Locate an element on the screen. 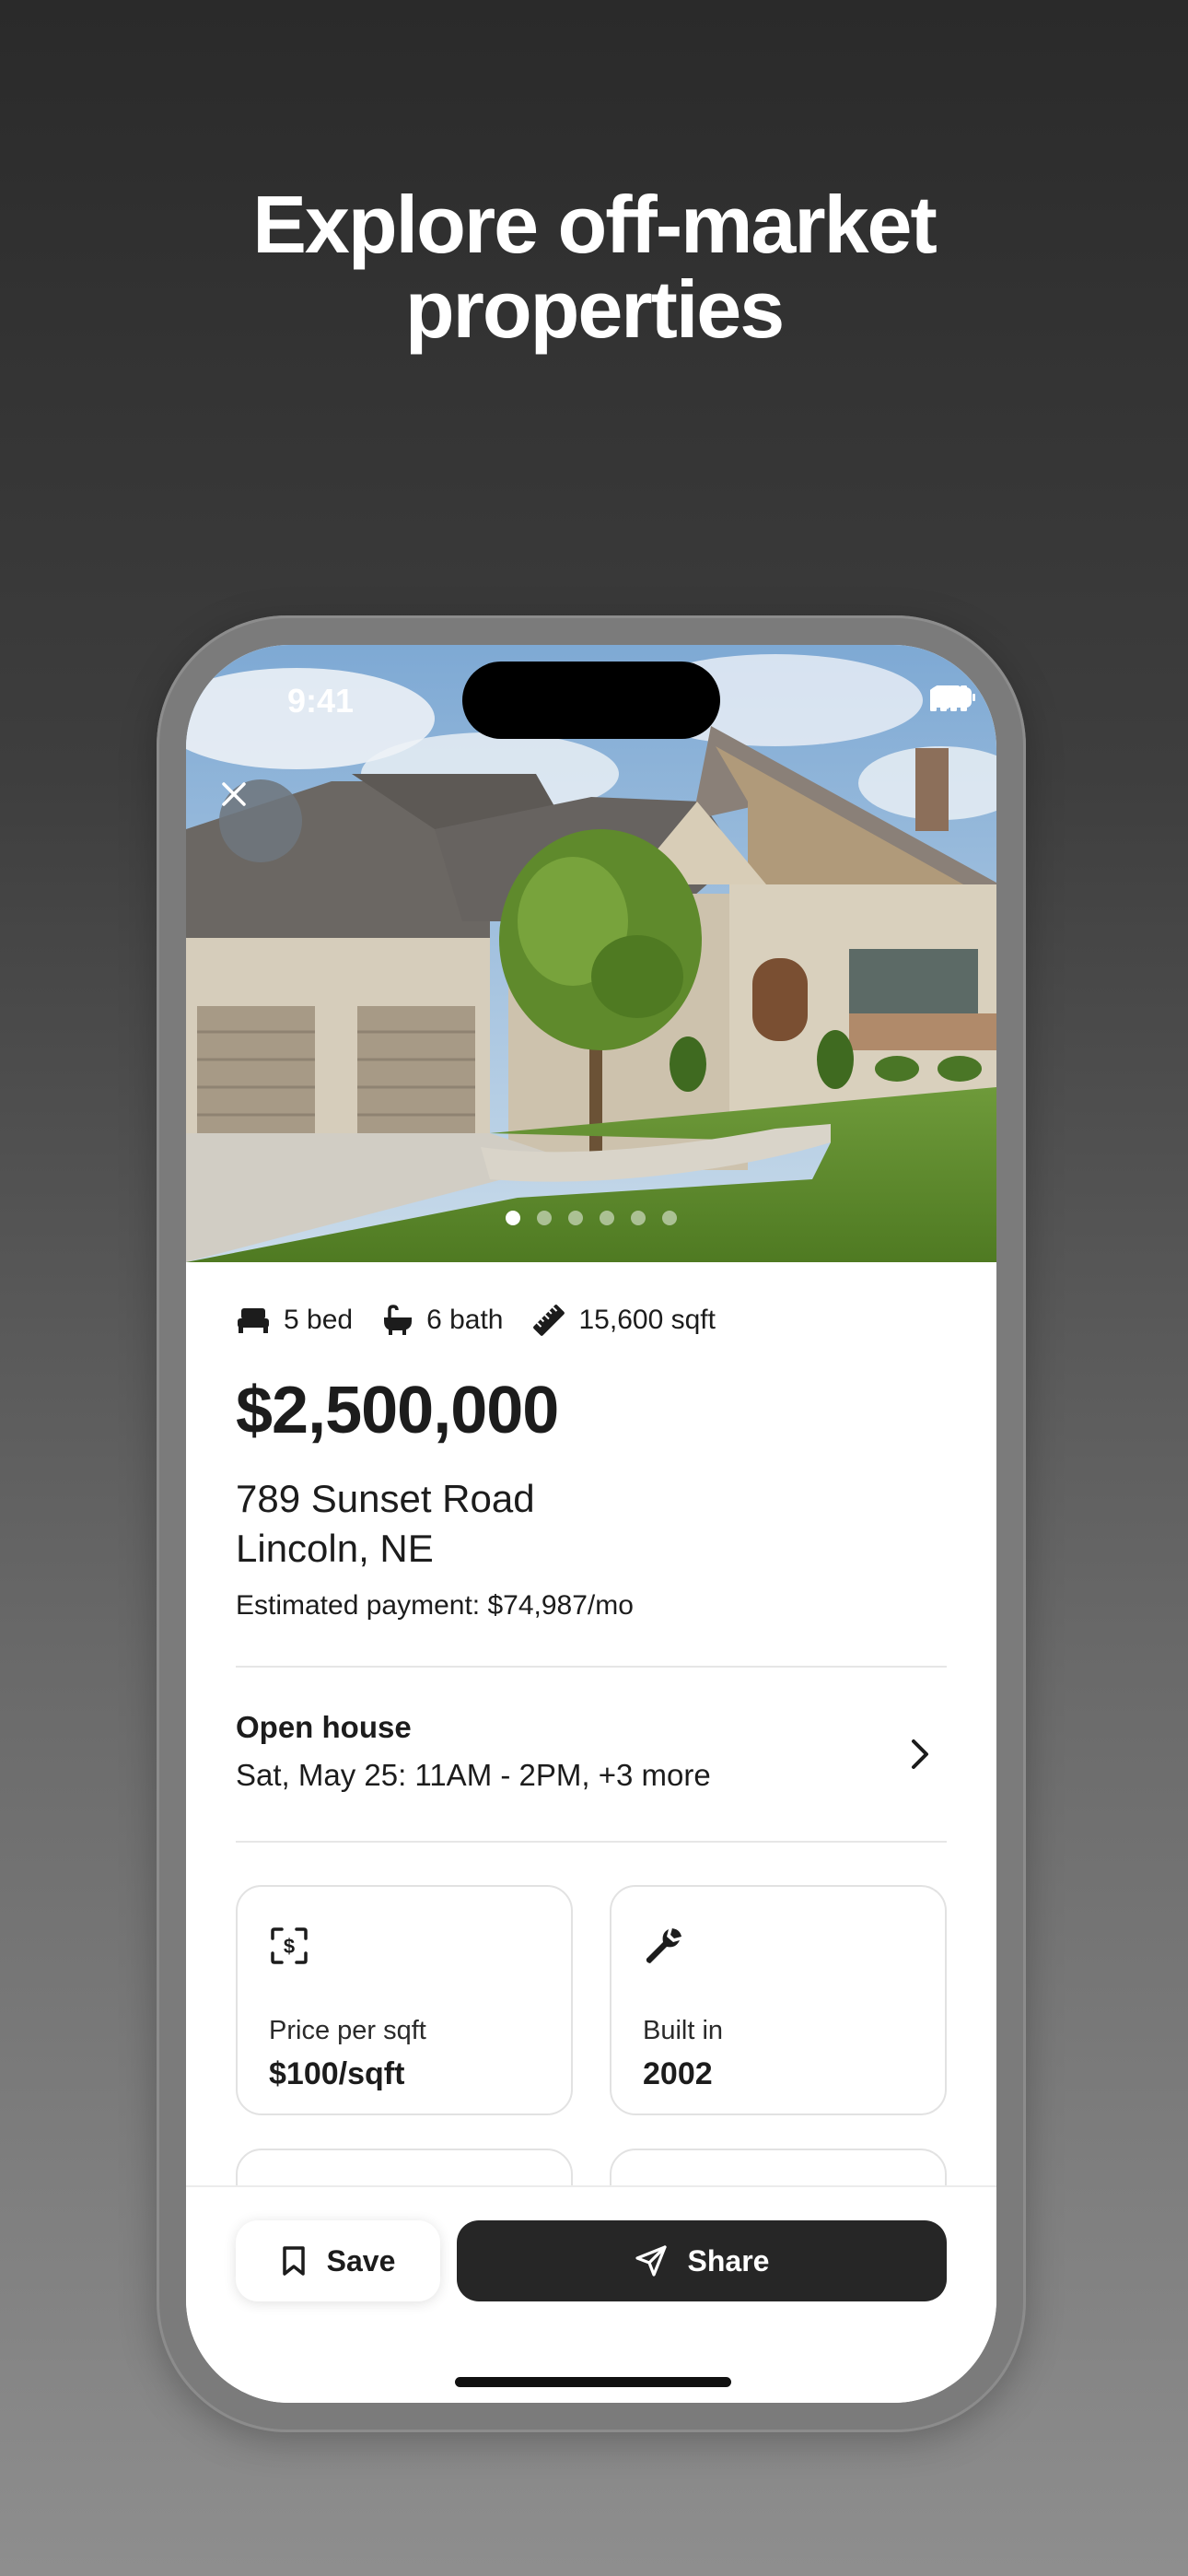  bed-icon is located at coordinates (253, 1320).